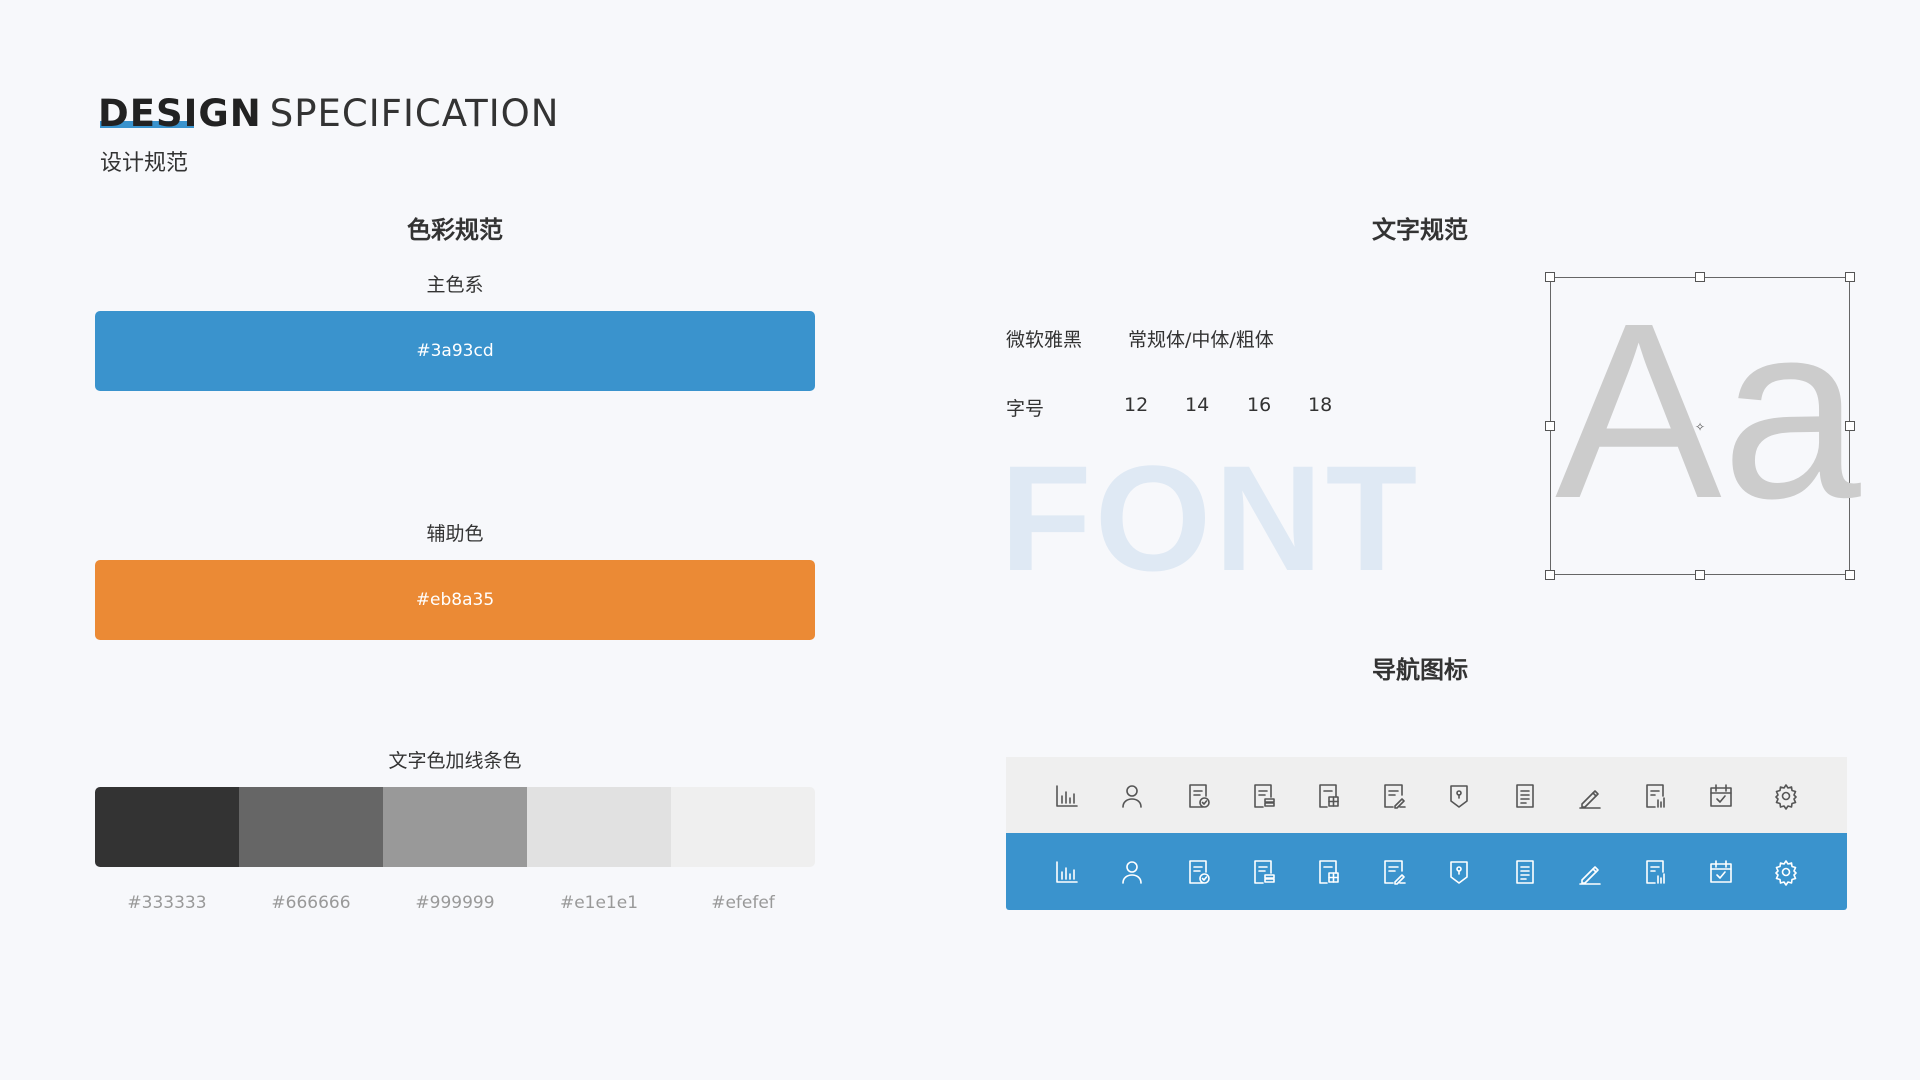 The height and width of the screenshot is (1080, 1920). Describe the element at coordinates (455, 534) in the screenshot. I see `secondary-color-label: 辅助色` at that location.